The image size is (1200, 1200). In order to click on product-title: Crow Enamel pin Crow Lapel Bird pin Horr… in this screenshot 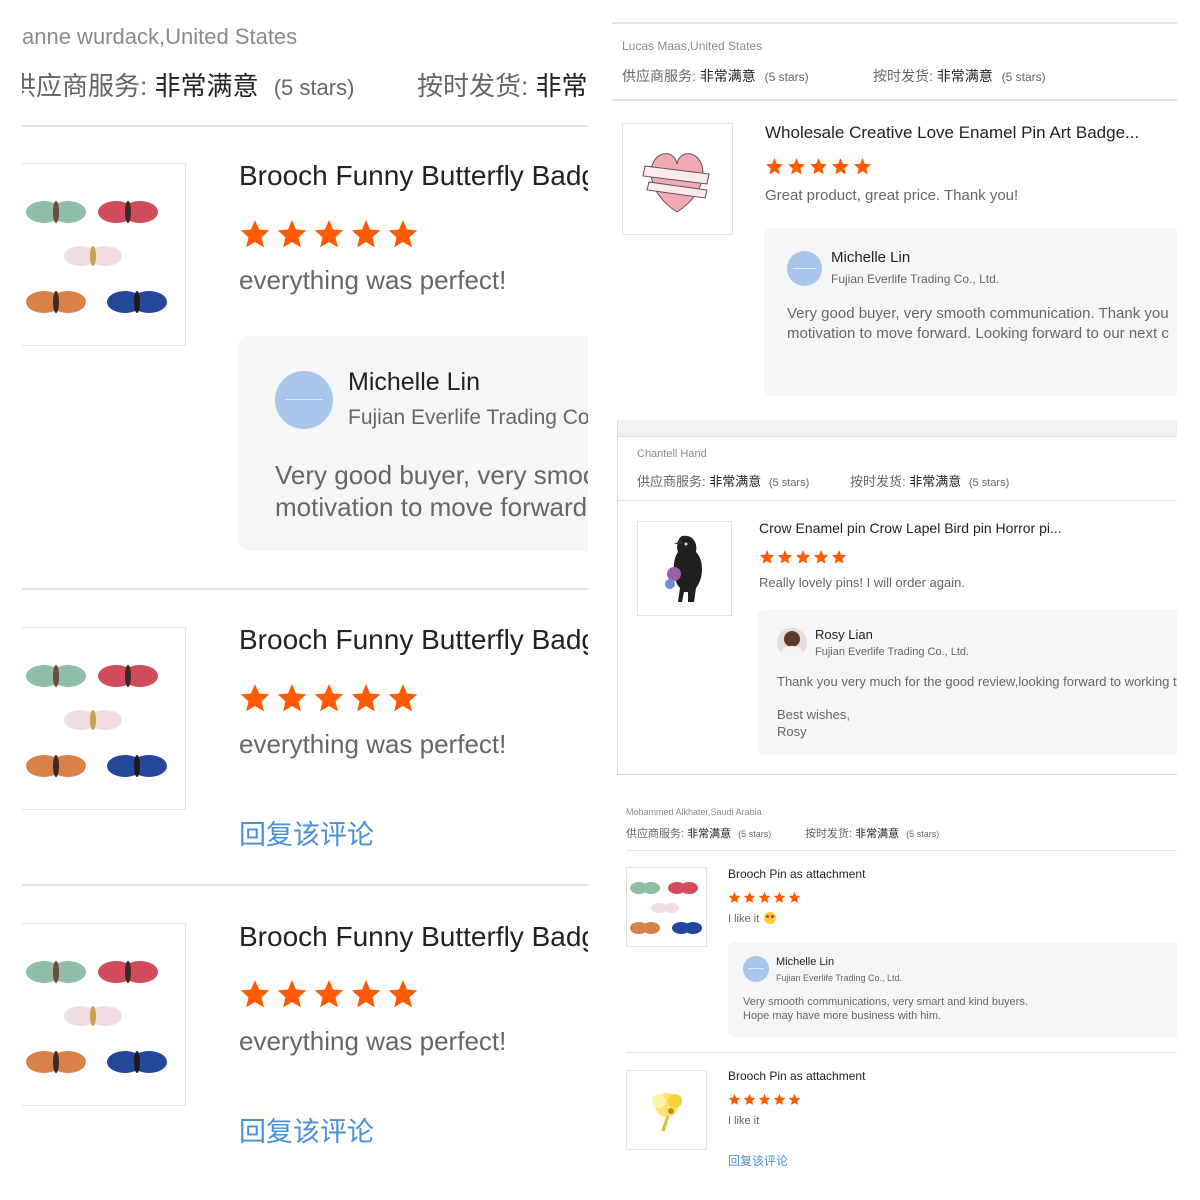, I will do `click(910, 528)`.